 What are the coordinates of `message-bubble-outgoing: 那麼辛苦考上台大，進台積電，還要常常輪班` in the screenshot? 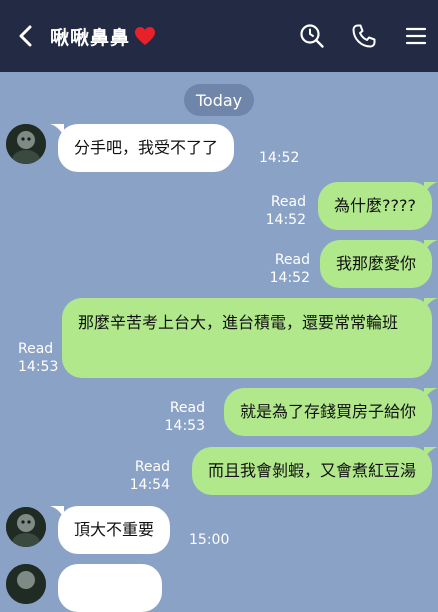 It's located at (247, 338).